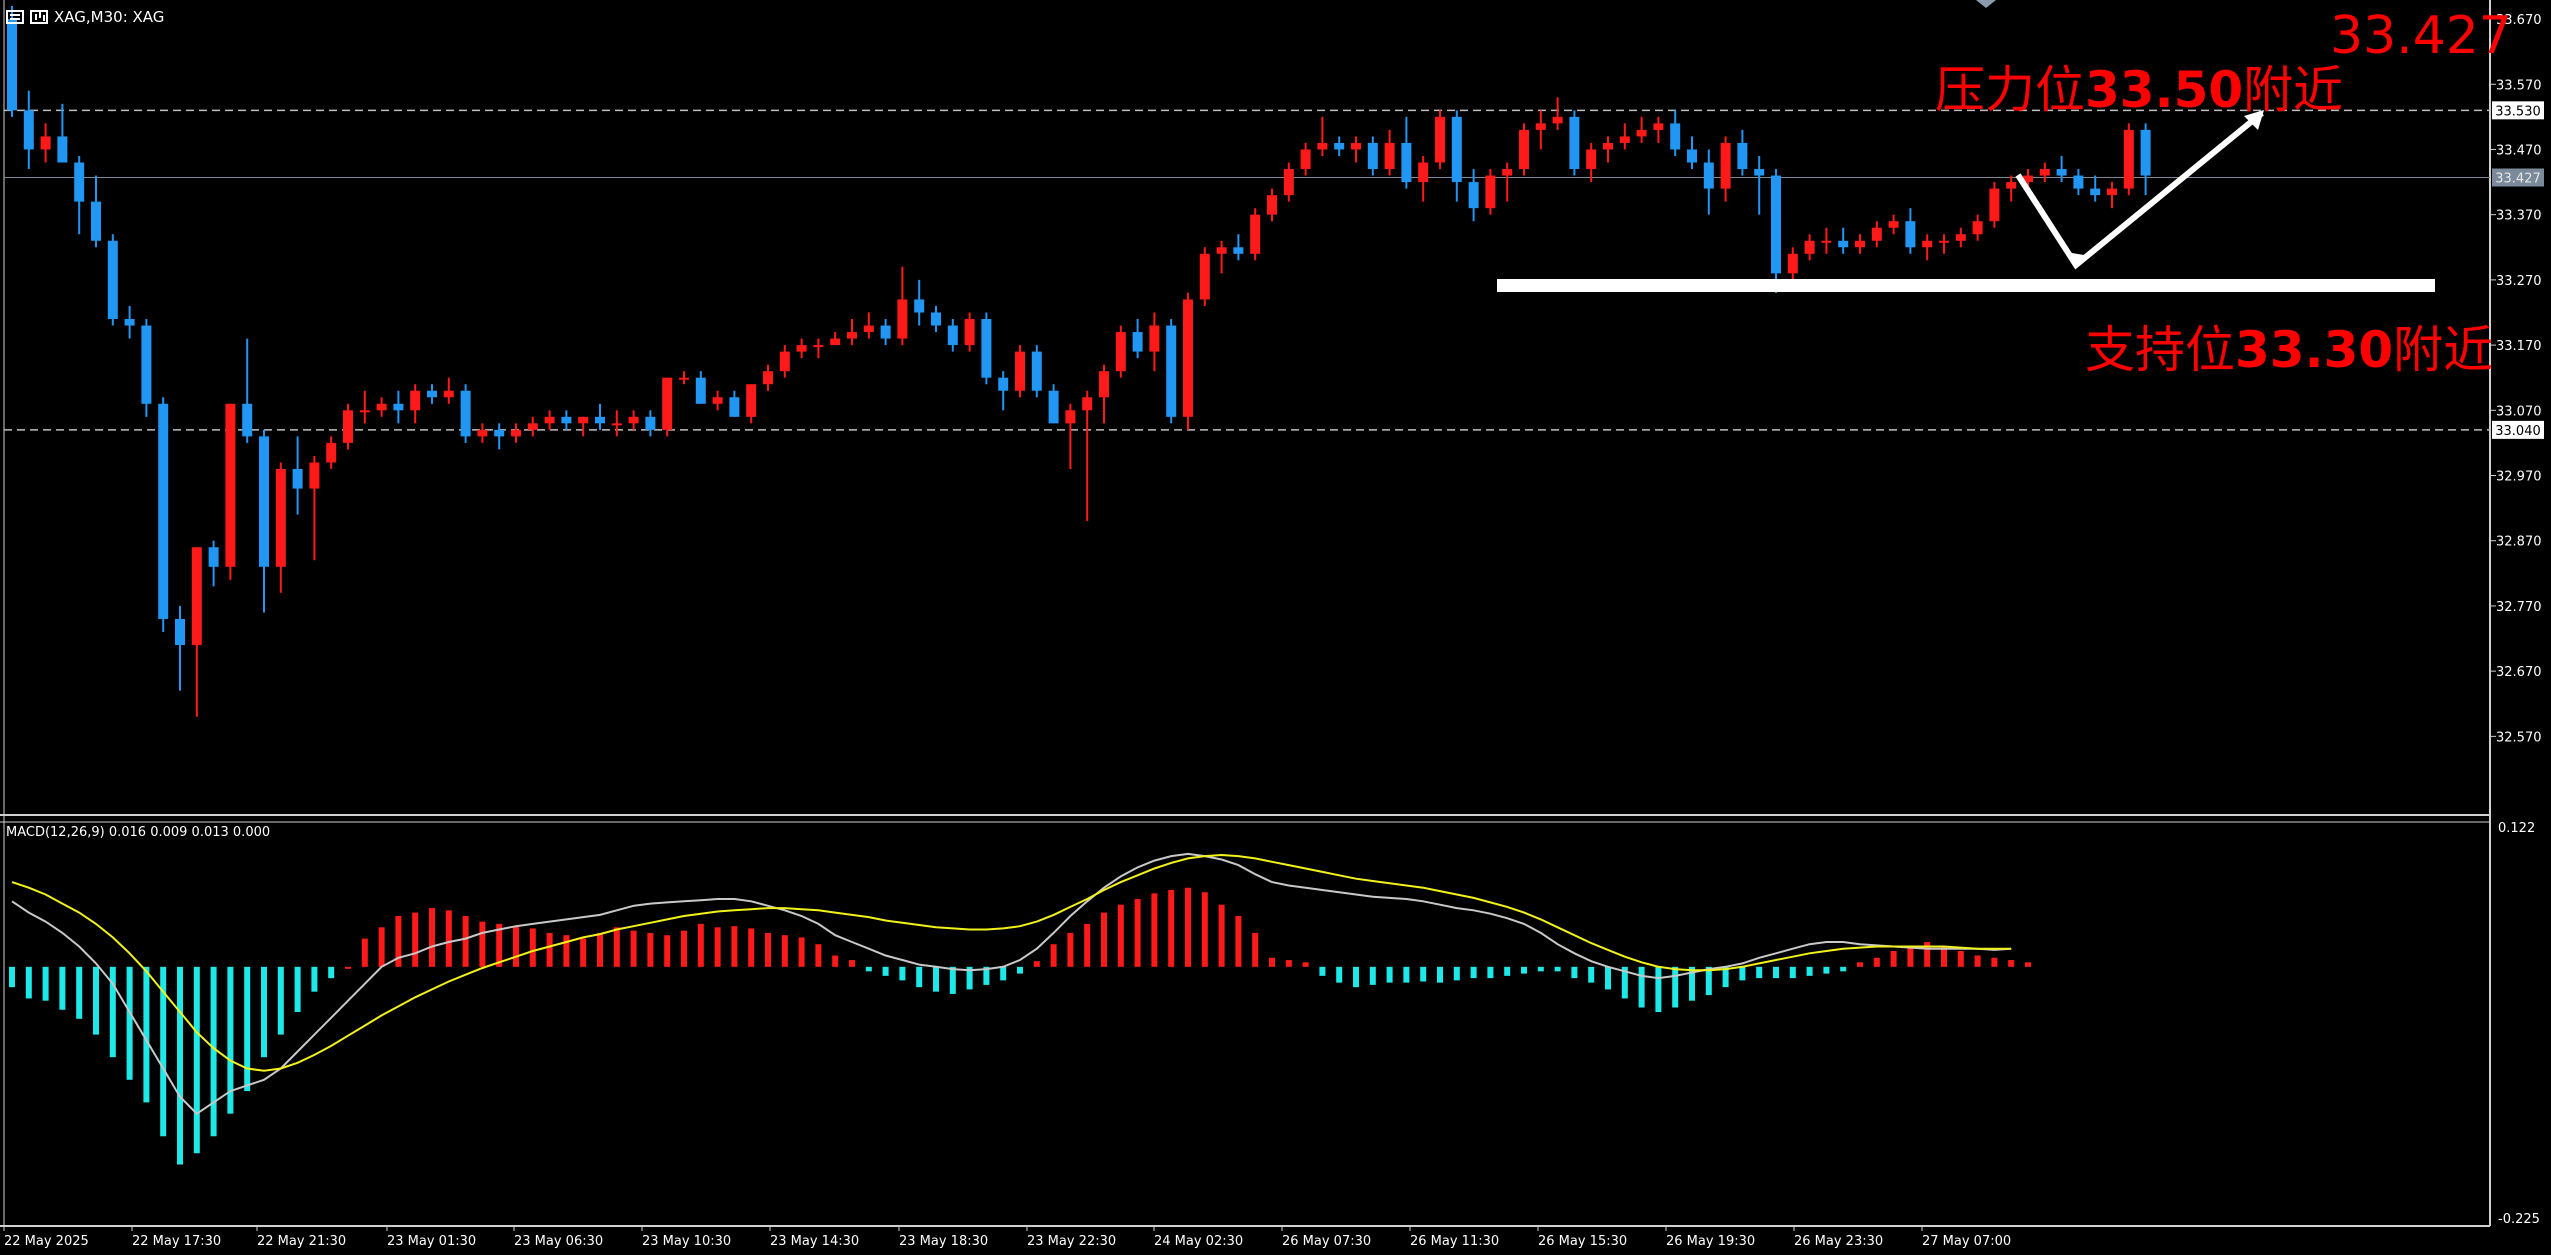 This screenshot has height=1255, width=2551. Describe the element at coordinates (1071, 1241) in the screenshot. I see `time-tick-label: 23 May 22:30` at that location.